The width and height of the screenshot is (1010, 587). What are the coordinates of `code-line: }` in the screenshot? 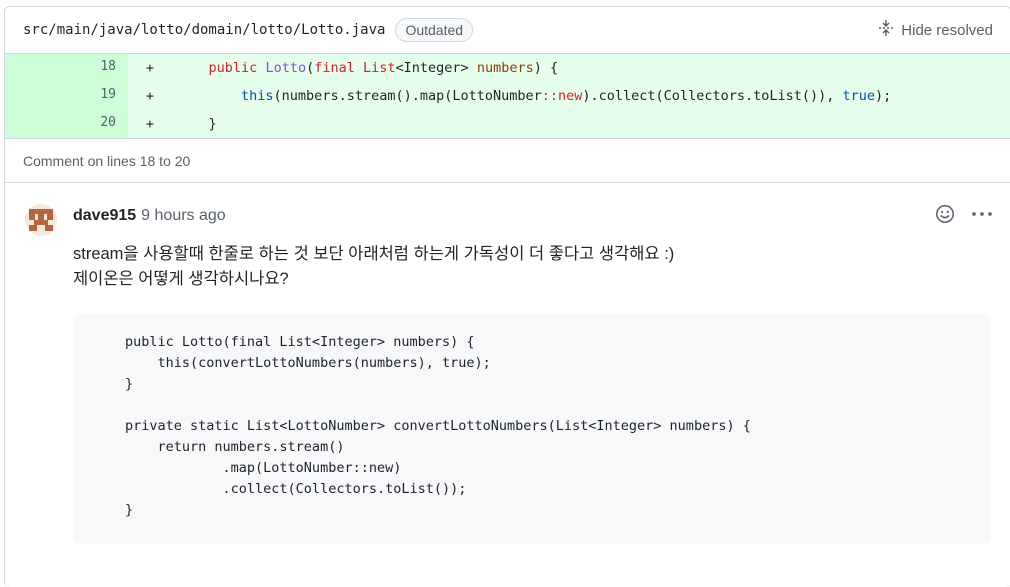 It's located at (196, 124).